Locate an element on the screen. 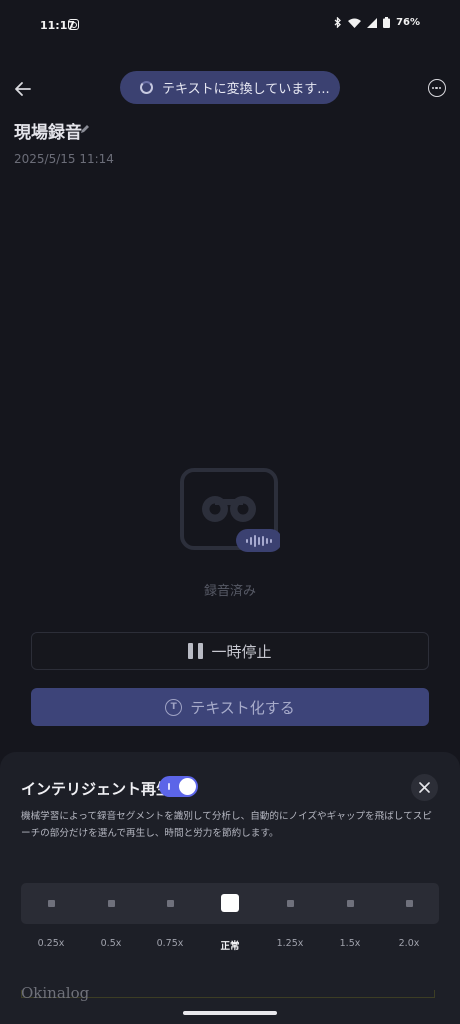  arrow-left-icon is located at coordinates (23, 89).